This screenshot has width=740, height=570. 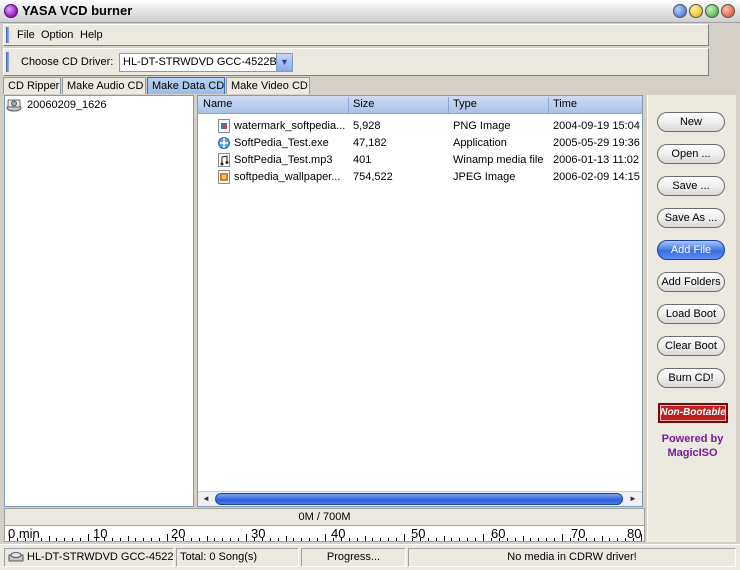 What do you see at coordinates (633, 499) in the screenshot?
I see `scroll-right-icon: ►` at bounding box center [633, 499].